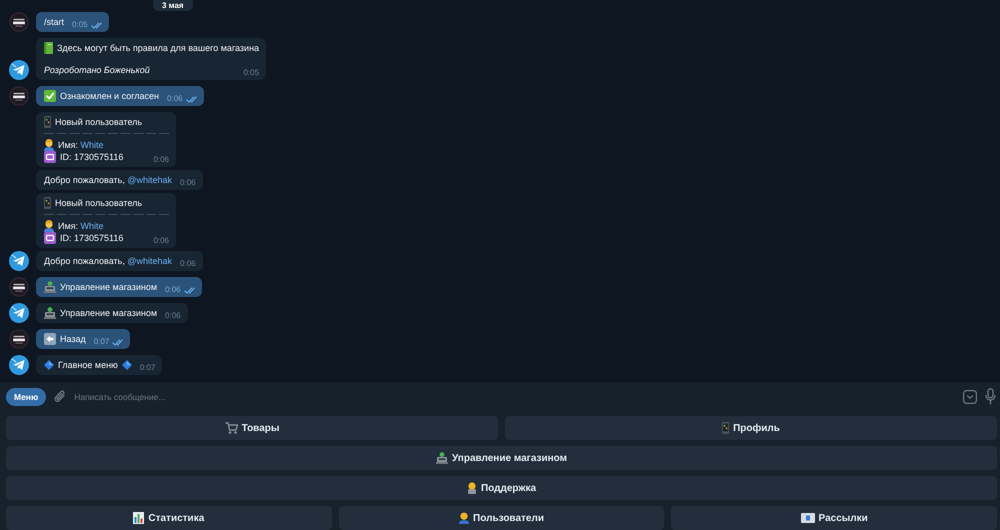 The image size is (1000, 530). Describe the element at coordinates (252, 428) in the screenshot. I see `keyboard-button: Товары` at that location.